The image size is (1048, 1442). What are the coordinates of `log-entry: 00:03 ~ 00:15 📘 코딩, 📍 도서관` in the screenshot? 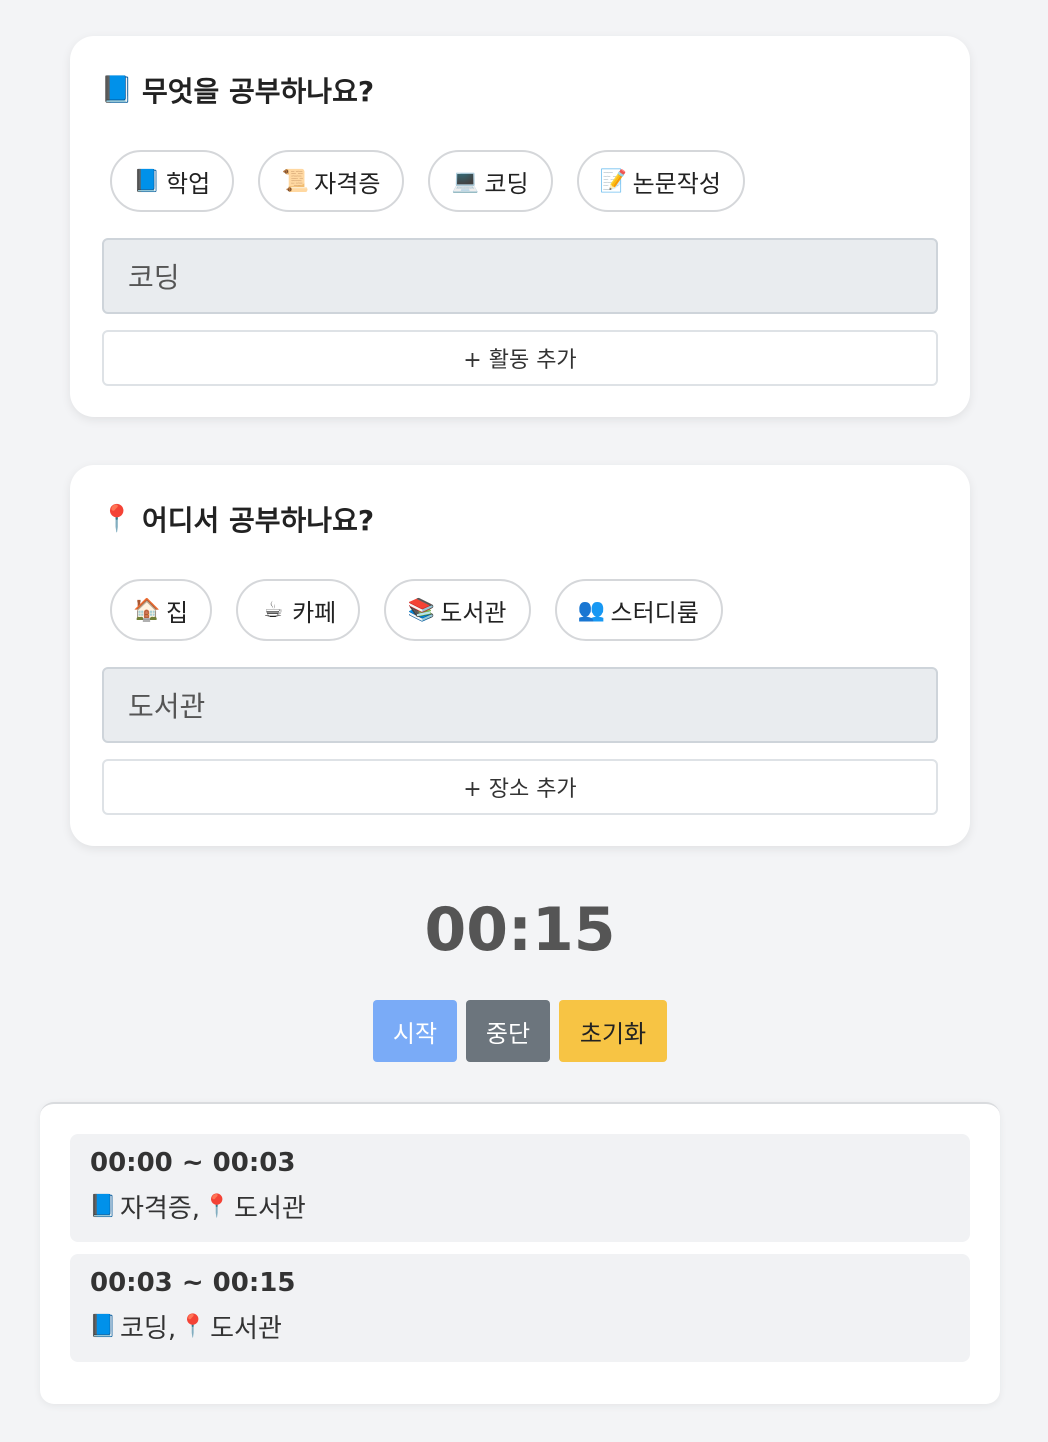 It's located at (520, 1308).